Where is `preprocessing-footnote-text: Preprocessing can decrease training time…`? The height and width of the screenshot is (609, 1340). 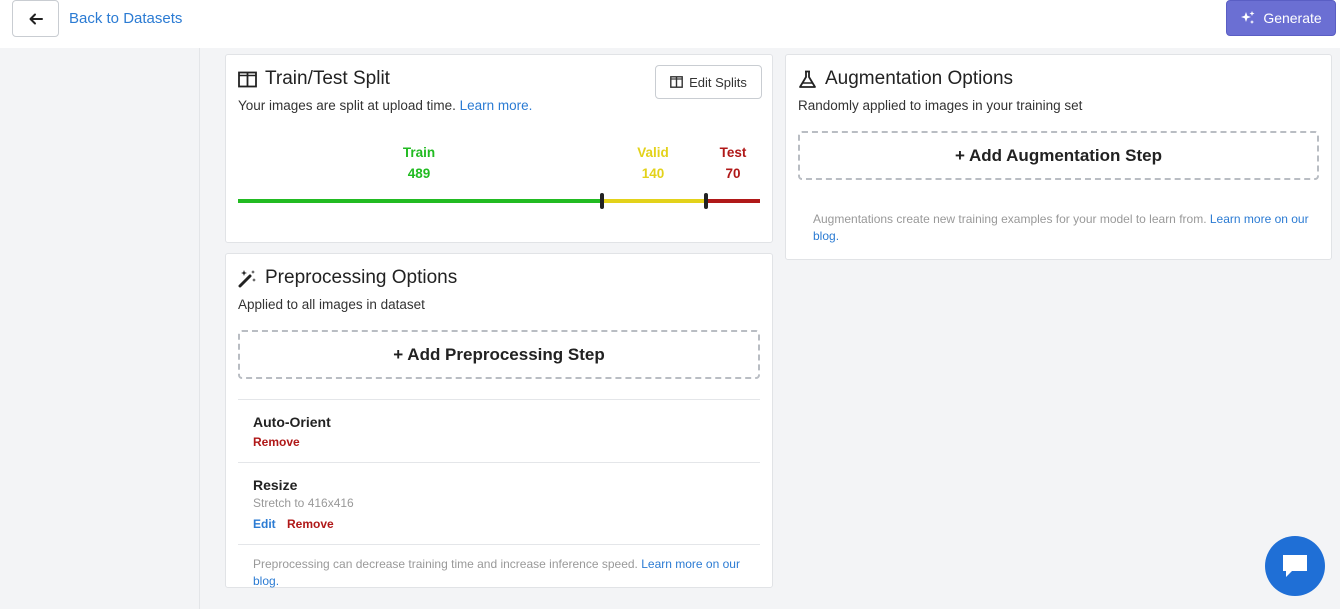
preprocessing-footnote-text: Preprocessing can decrease training time… is located at coordinates (445, 564).